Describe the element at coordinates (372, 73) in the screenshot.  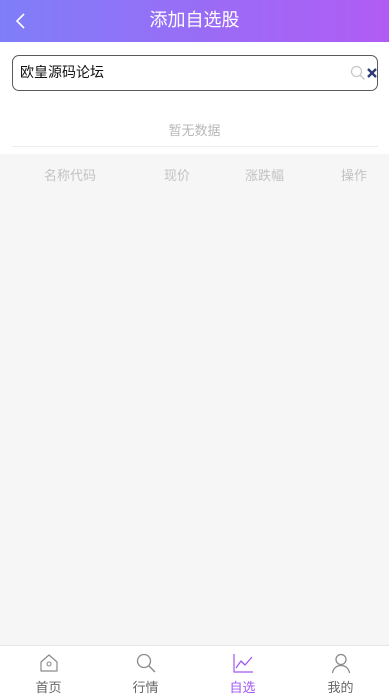
I see `close-icon` at that location.